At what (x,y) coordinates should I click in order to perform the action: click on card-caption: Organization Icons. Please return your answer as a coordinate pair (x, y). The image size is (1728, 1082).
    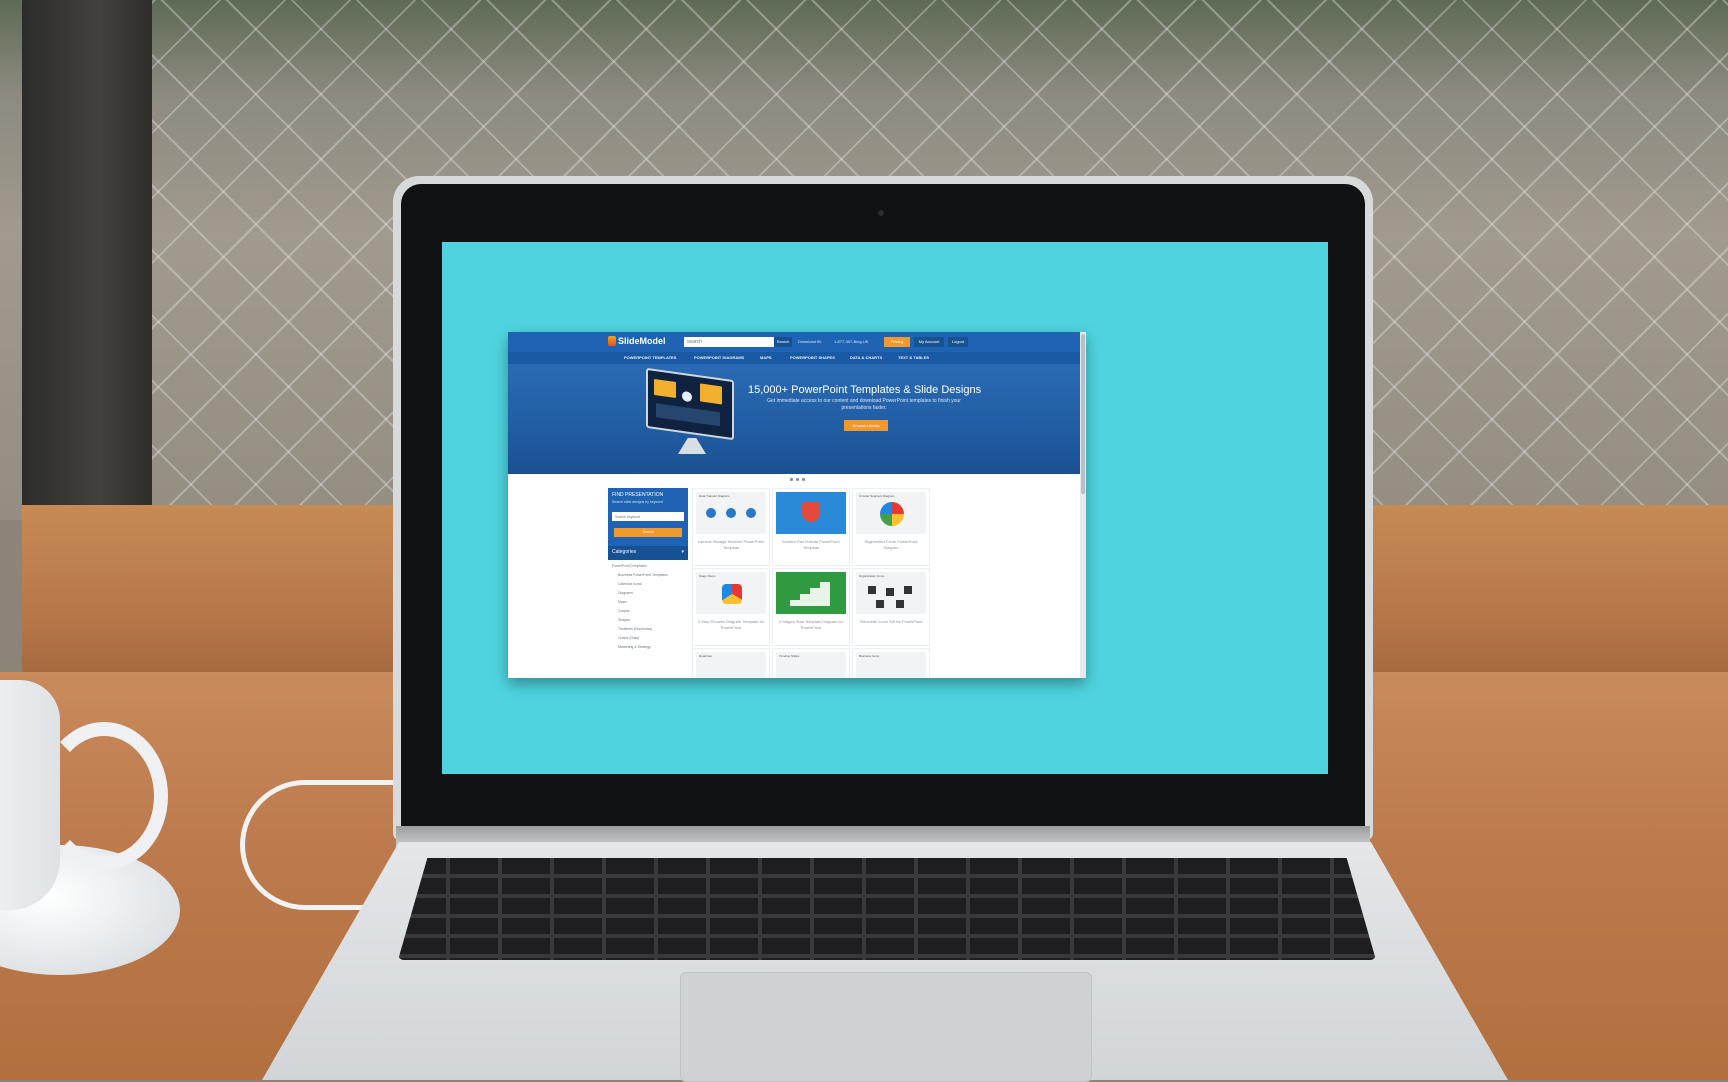
    Looking at the image, I should click on (872, 576).